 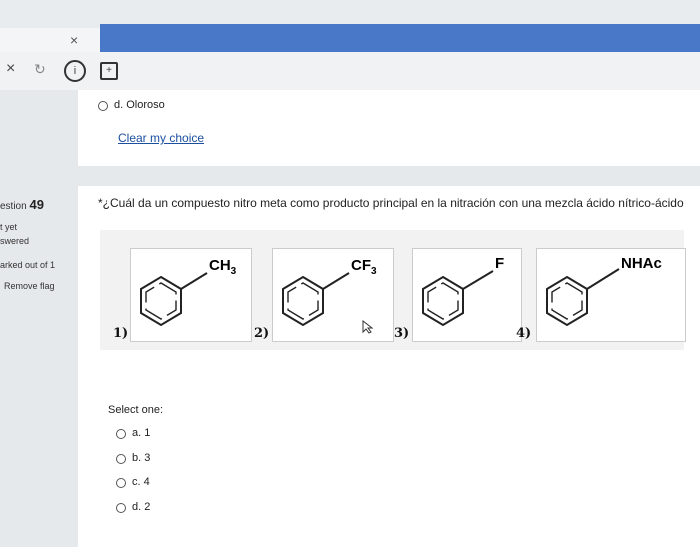 What do you see at coordinates (141, 458) in the screenshot?
I see `option-b-label: b. 3` at bounding box center [141, 458].